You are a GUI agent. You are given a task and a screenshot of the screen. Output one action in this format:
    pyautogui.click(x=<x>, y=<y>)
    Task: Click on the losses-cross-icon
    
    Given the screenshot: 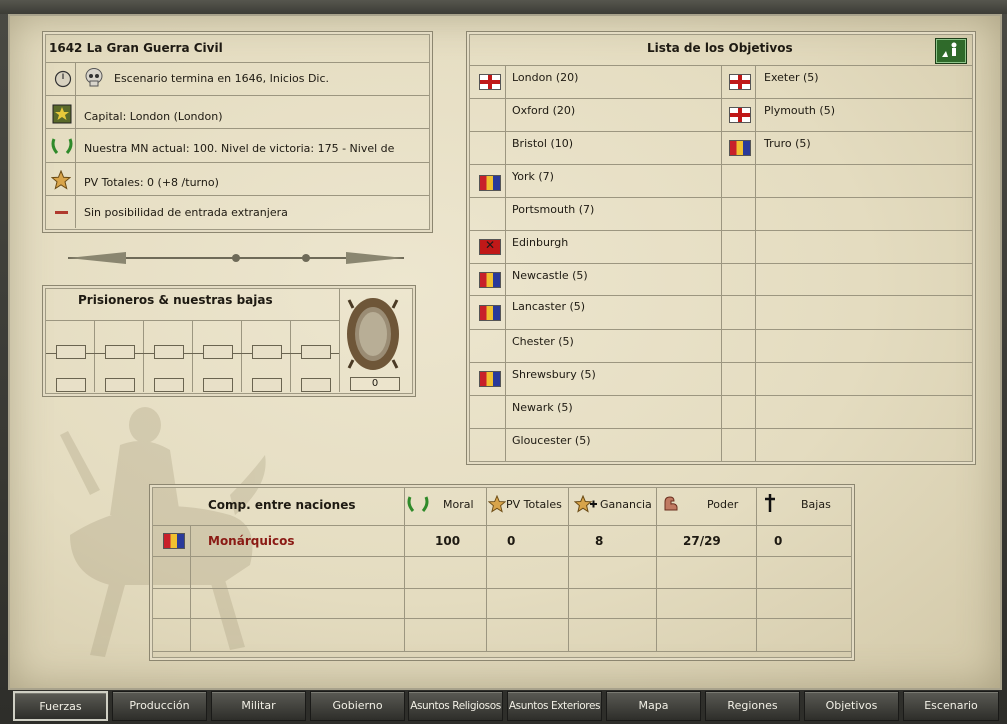 What is the action you would take?
    pyautogui.click(x=770, y=503)
    